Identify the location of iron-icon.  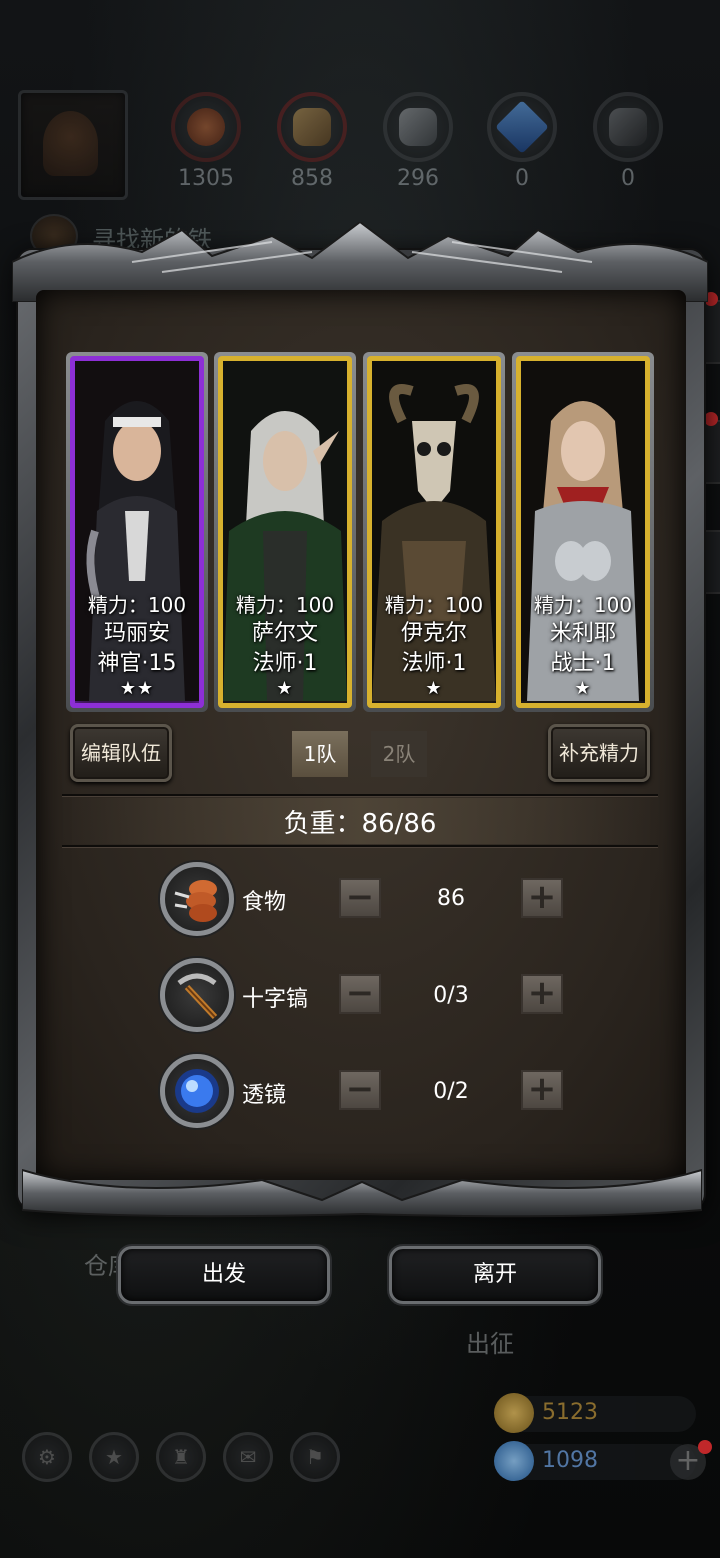
(628, 127).